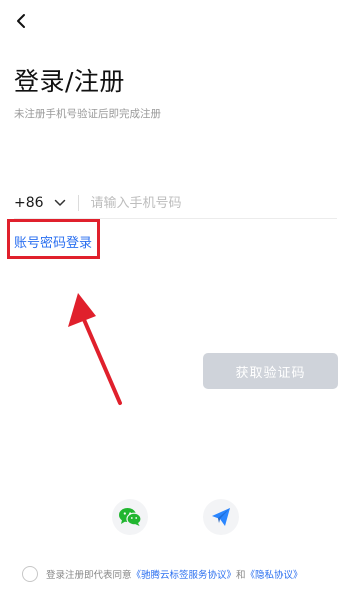 The width and height of the screenshot is (351, 600). I want to click on wechat-icon, so click(130, 517).